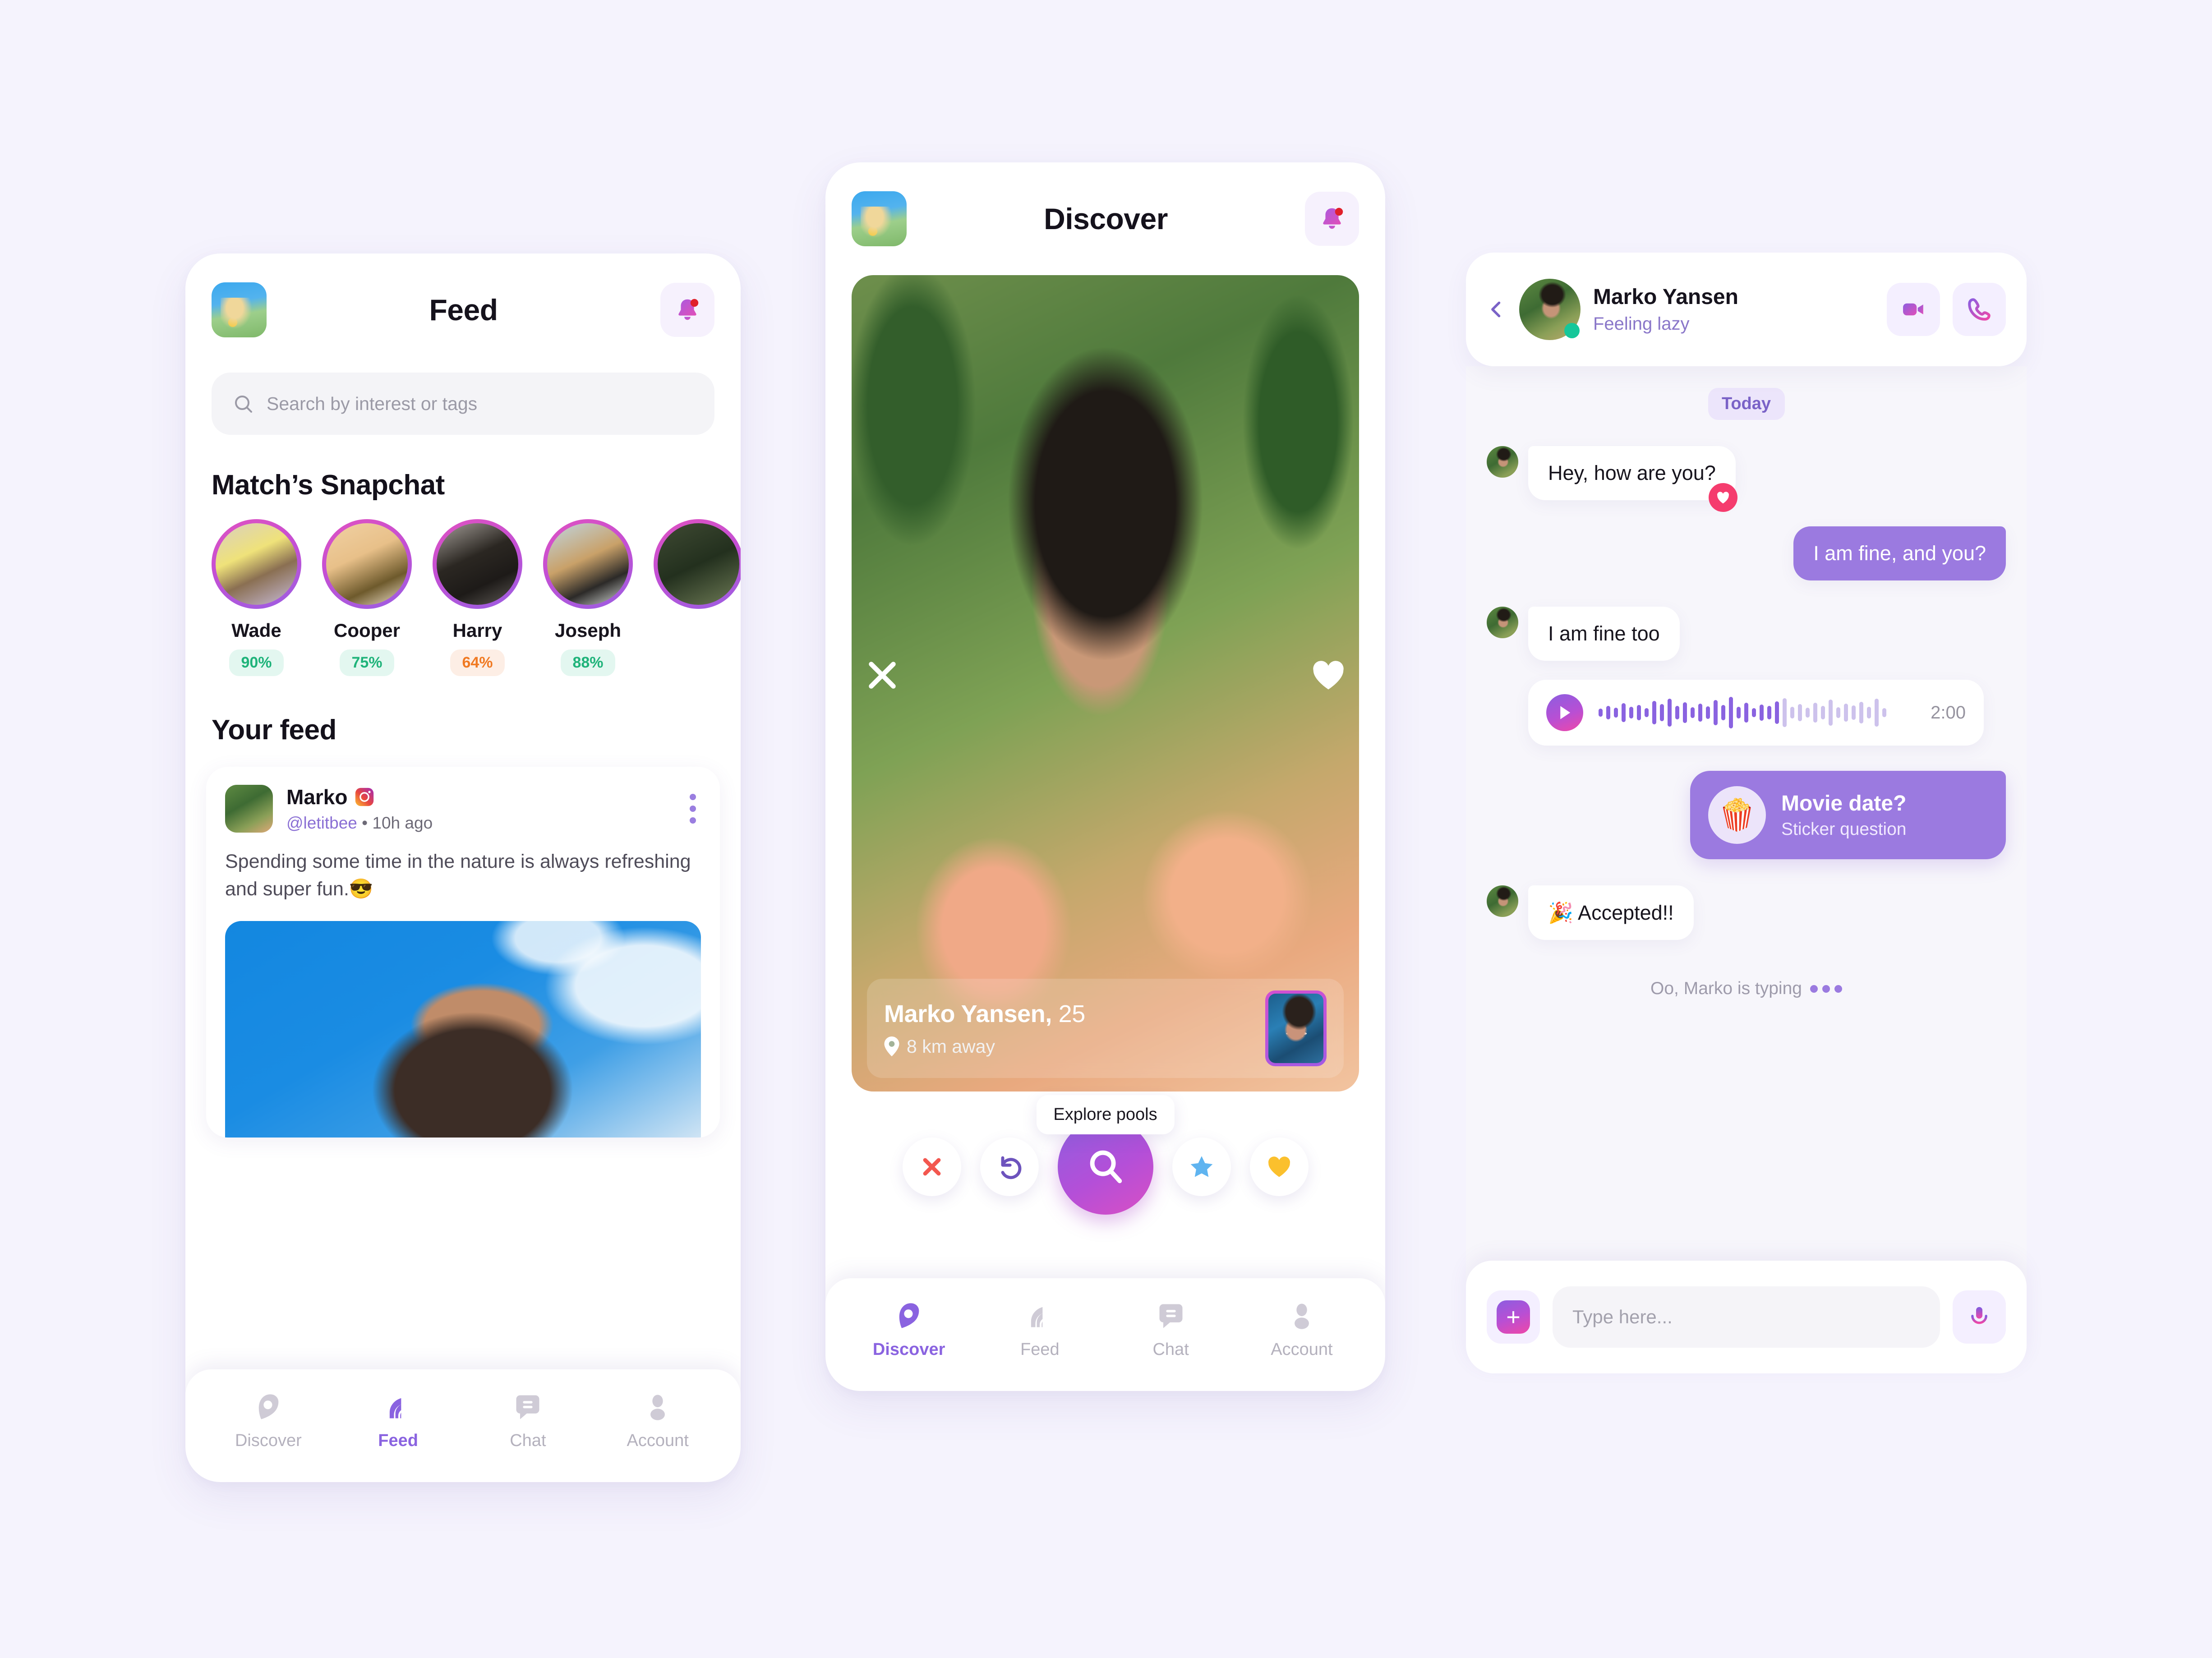 The width and height of the screenshot is (2212, 1658). What do you see at coordinates (402, 823) in the screenshot?
I see `post-time: 10h ago` at bounding box center [402, 823].